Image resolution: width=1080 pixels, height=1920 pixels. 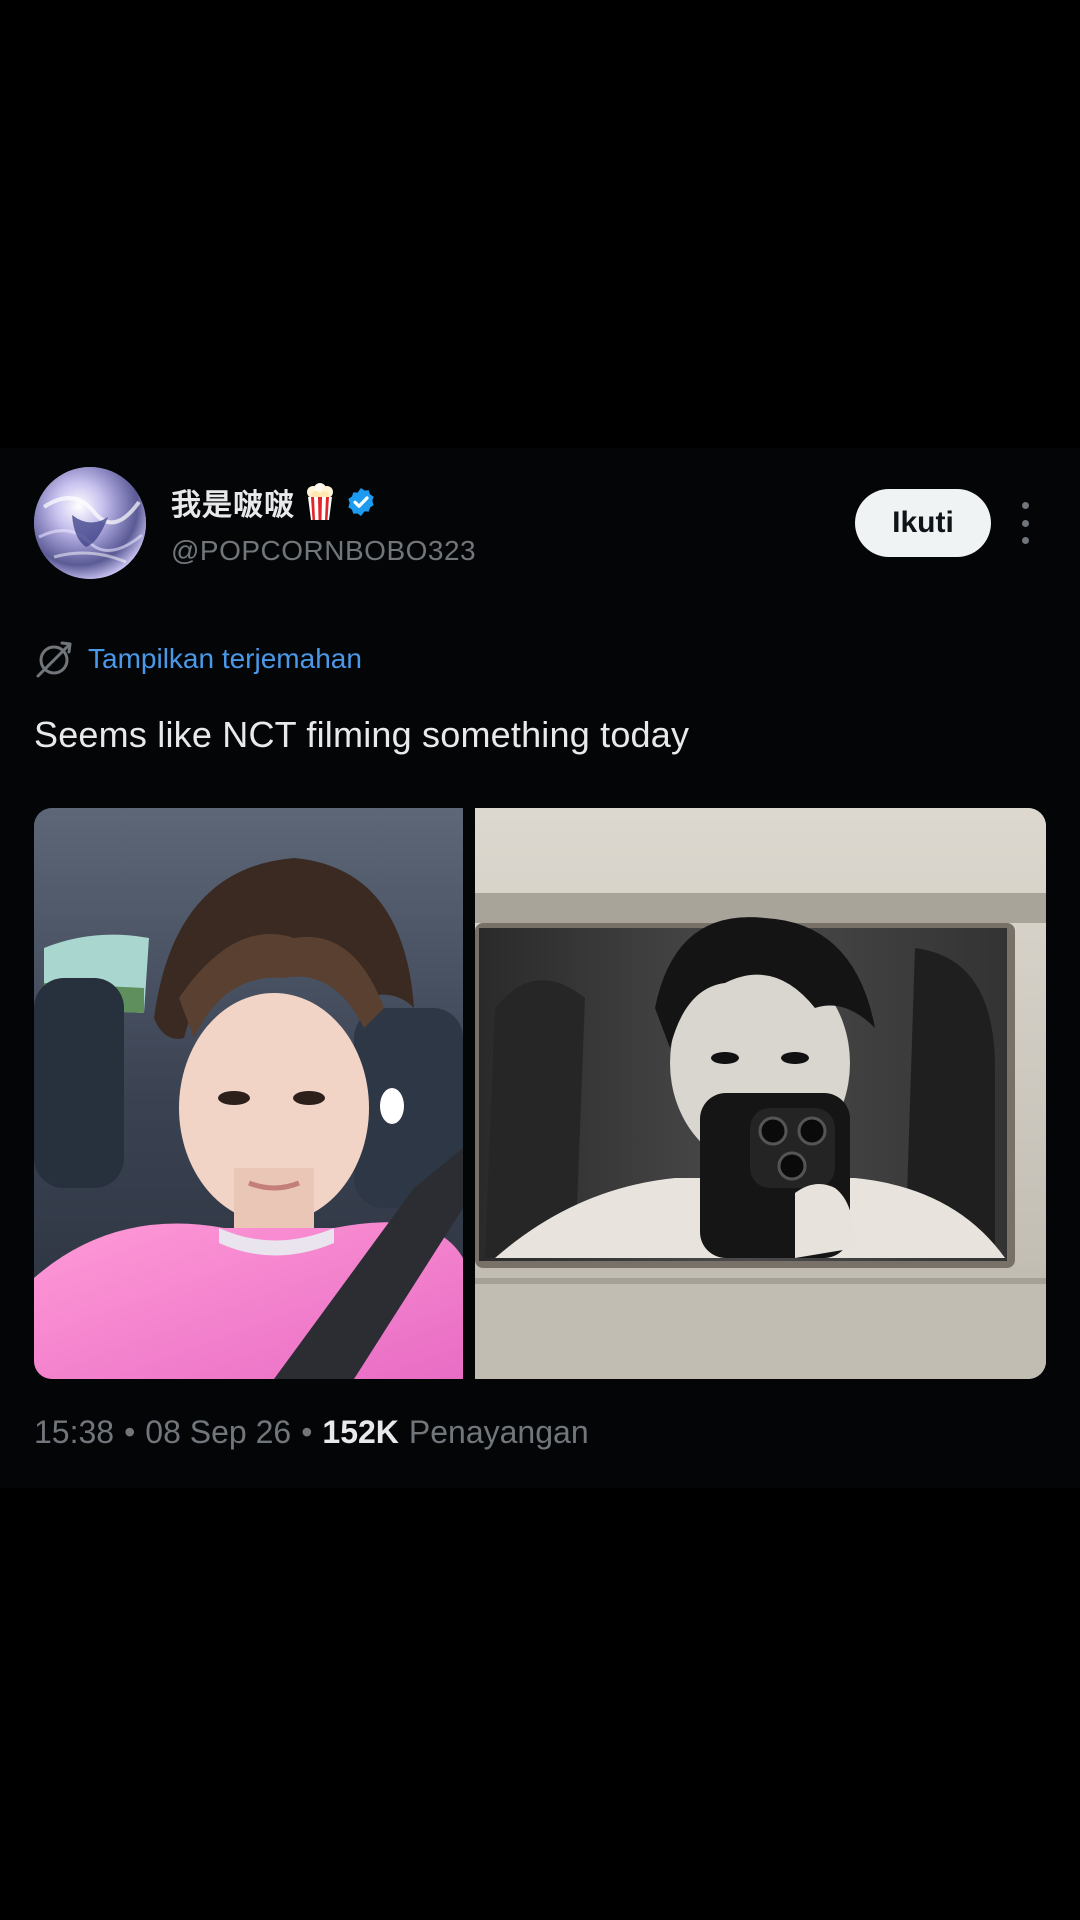 I want to click on photo-selfie-car, so click(x=248, y=1093).